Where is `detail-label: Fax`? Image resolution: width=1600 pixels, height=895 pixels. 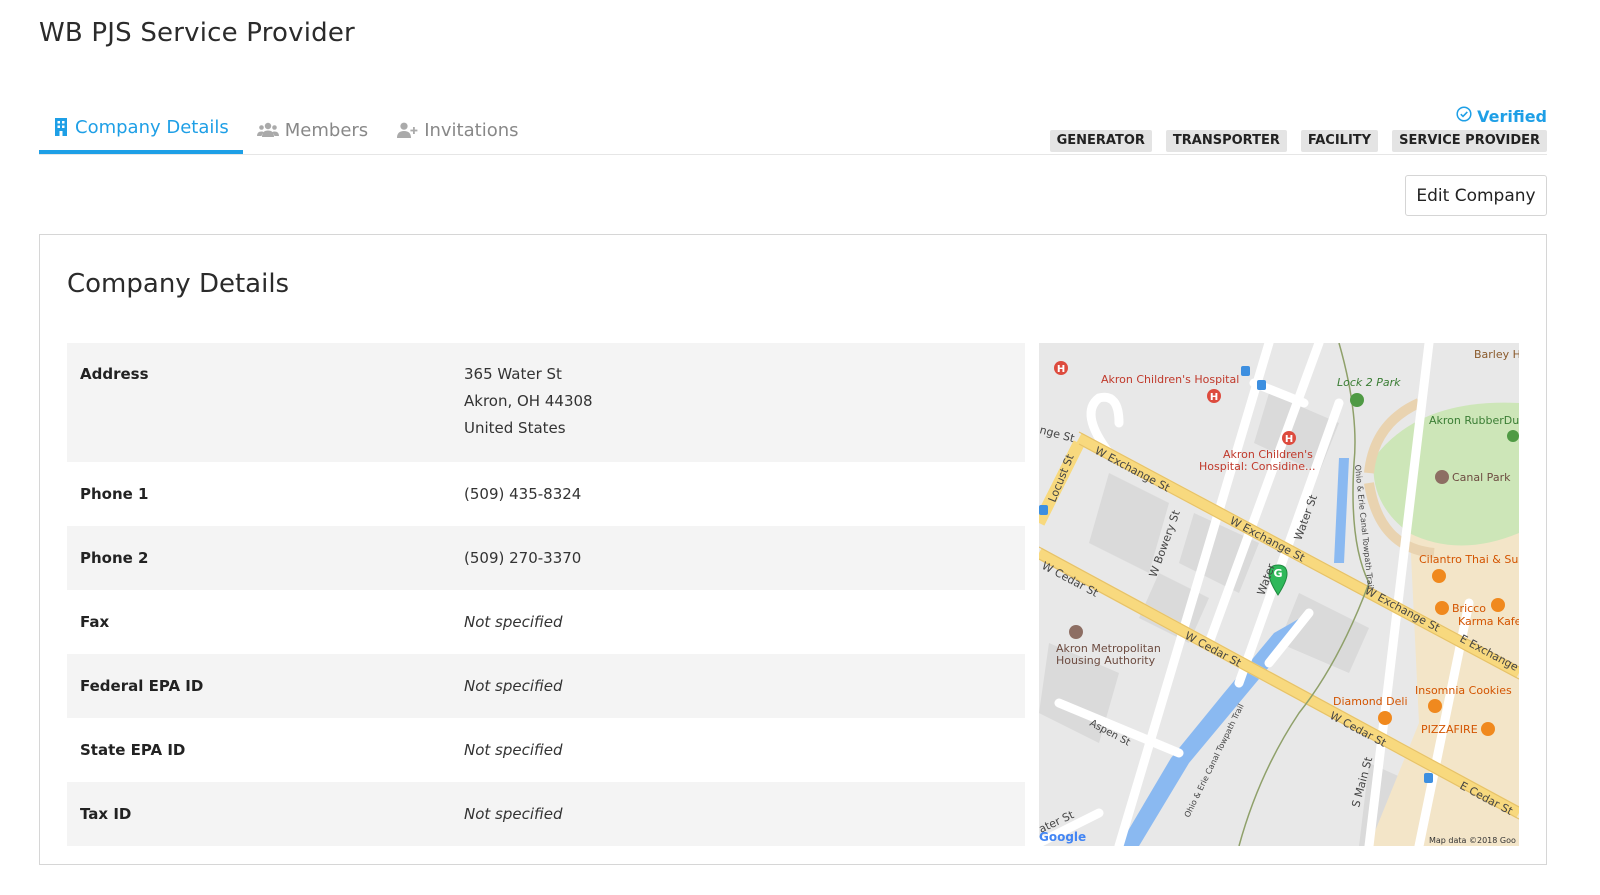 detail-label: Fax is located at coordinates (95, 622).